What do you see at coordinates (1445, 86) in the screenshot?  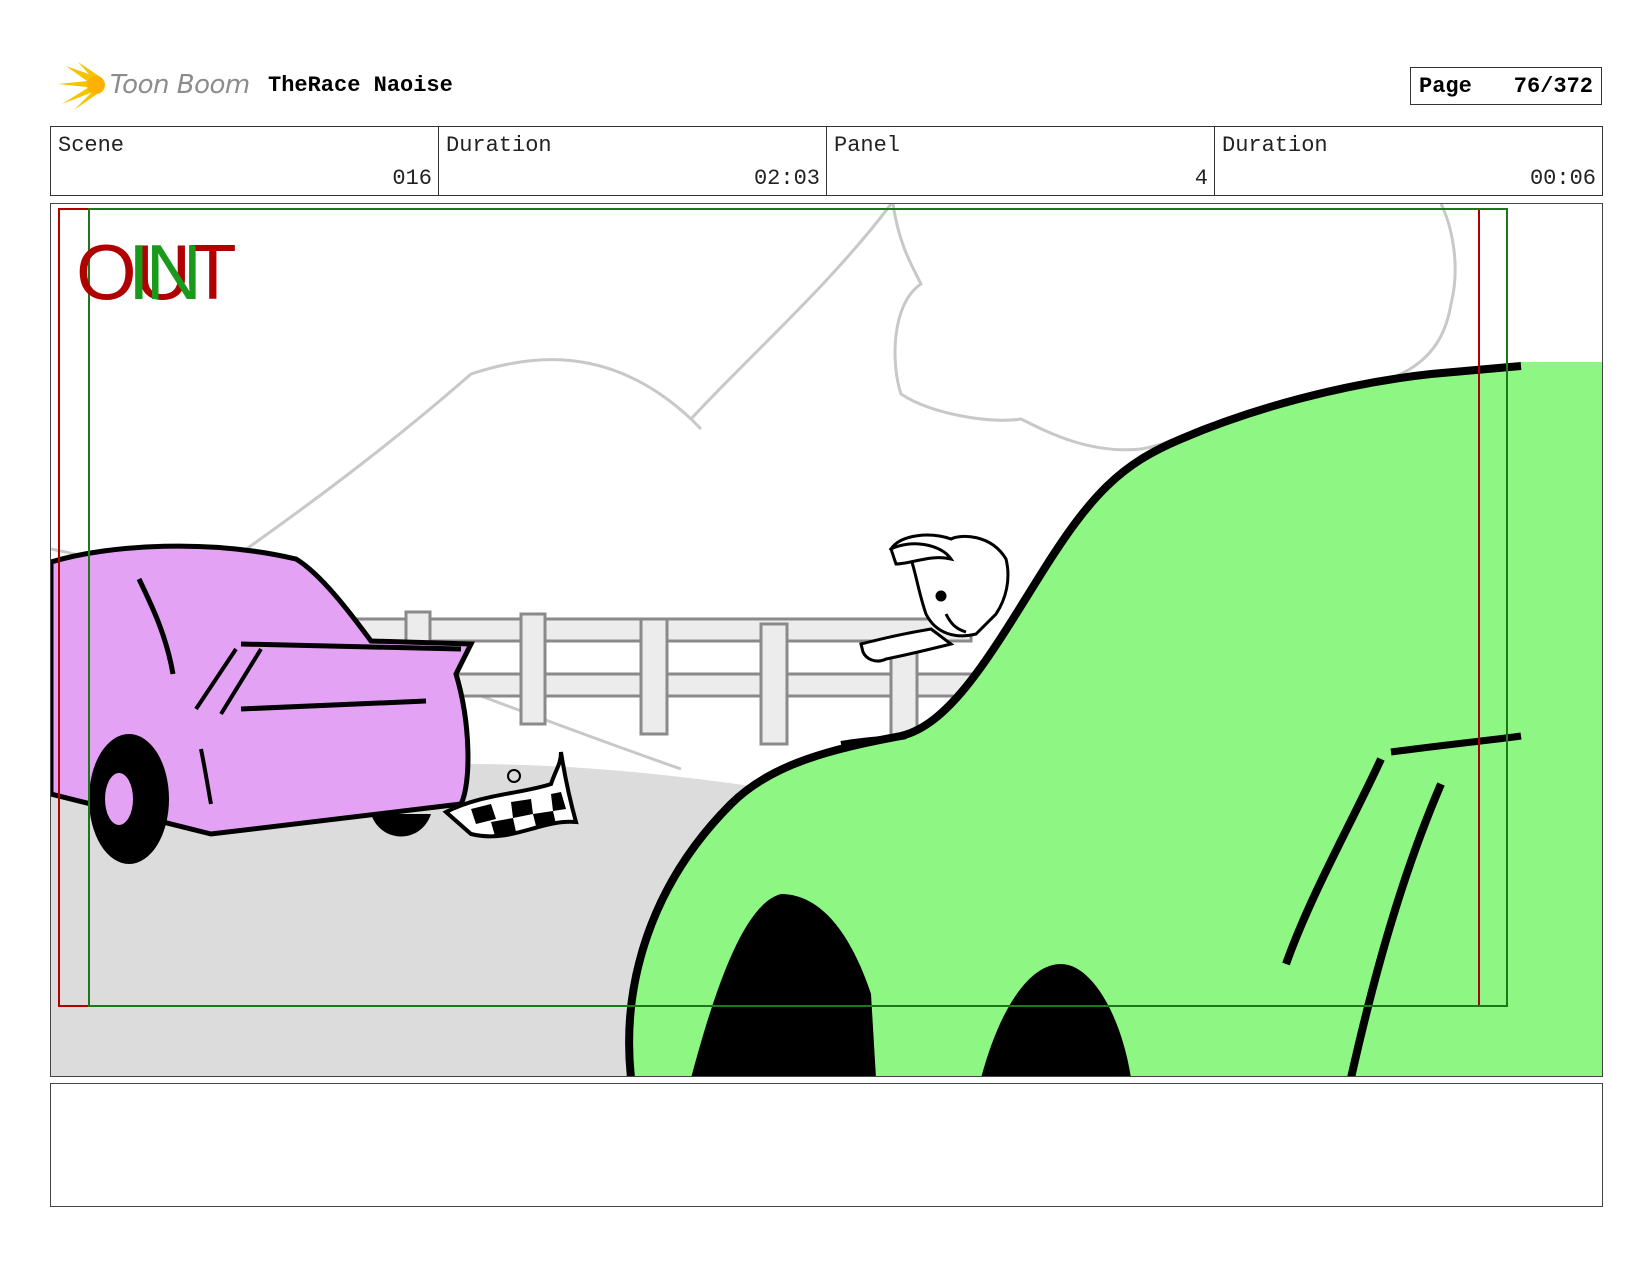 I see `page-label: Page` at bounding box center [1445, 86].